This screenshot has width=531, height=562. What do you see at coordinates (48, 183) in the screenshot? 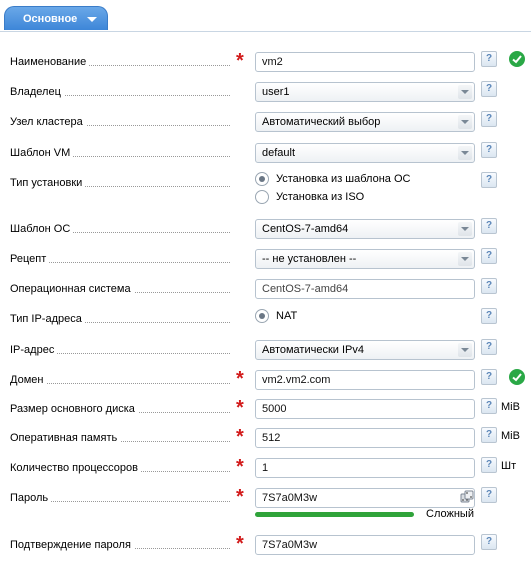
I see `field-install-type-label: Тип установки` at bounding box center [48, 183].